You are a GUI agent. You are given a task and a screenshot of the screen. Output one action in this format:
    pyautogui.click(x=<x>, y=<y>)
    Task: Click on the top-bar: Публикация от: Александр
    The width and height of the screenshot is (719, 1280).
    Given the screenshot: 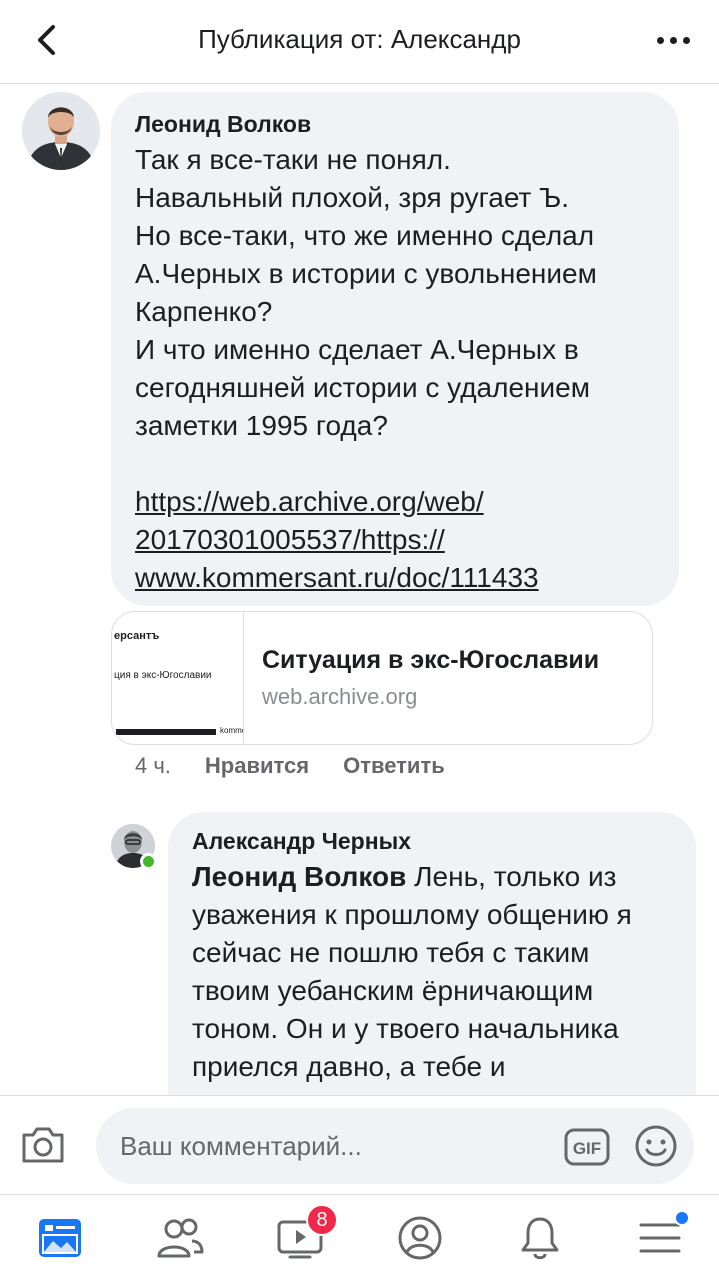 What is the action you would take?
    pyautogui.click(x=359, y=42)
    